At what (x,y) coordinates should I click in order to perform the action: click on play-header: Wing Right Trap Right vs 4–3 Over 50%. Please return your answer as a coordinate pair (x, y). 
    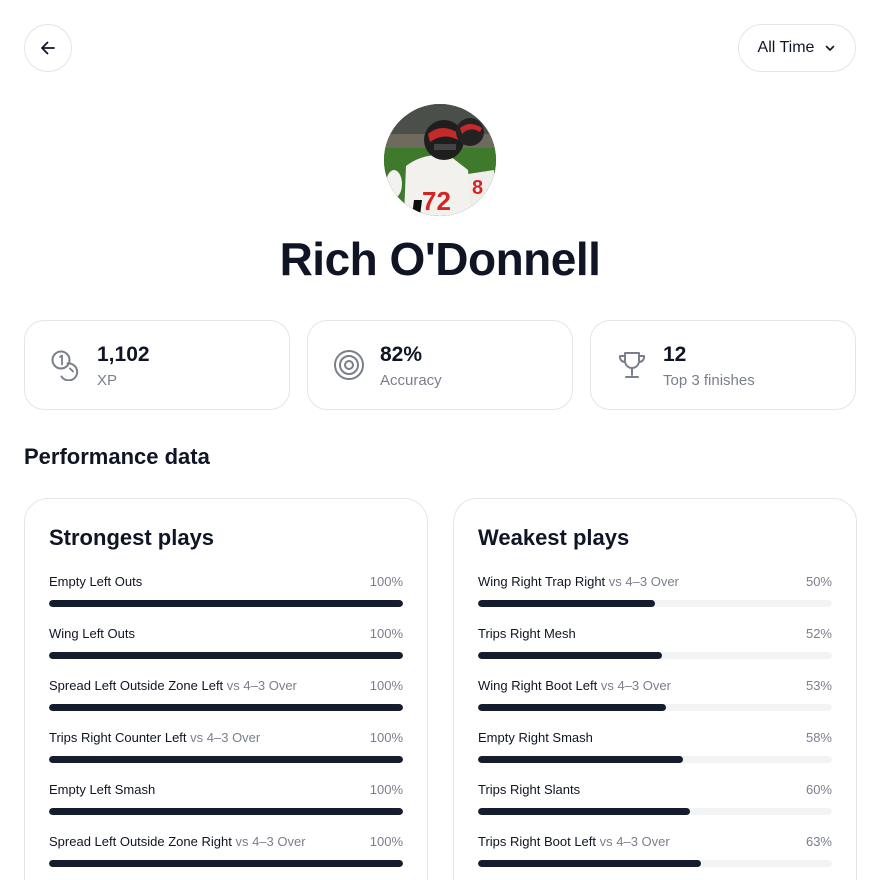
    Looking at the image, I should click on (655, 581).